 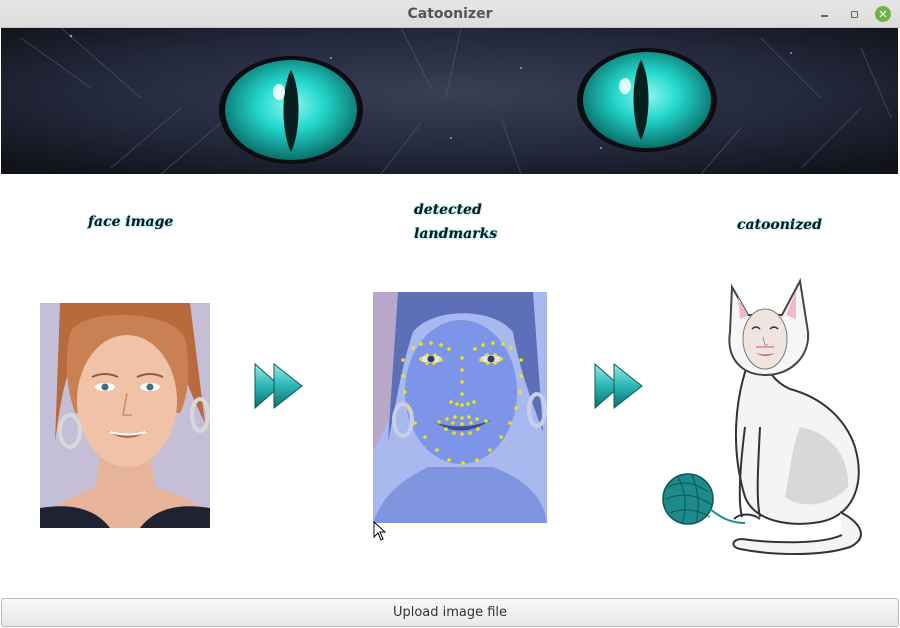 I want to click on landmarks-photo, so click(x=460, y=407).